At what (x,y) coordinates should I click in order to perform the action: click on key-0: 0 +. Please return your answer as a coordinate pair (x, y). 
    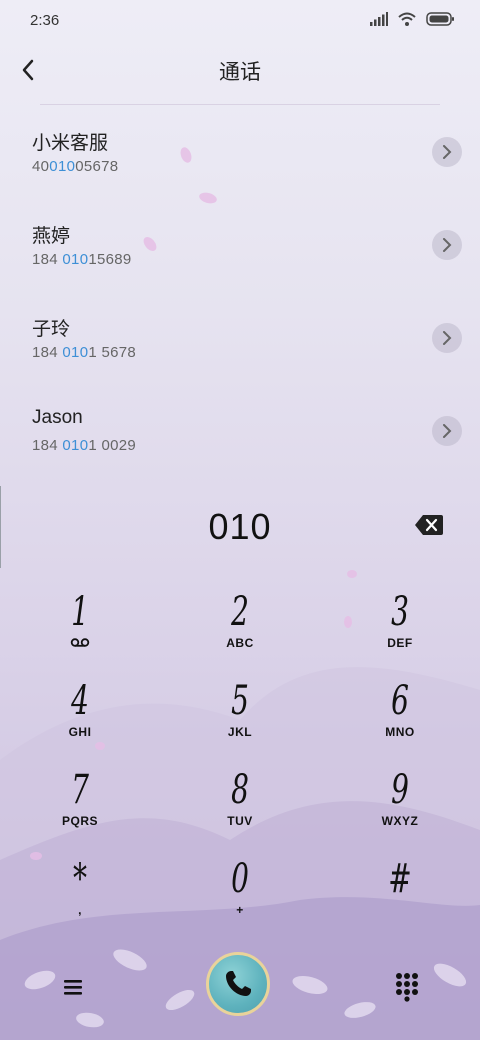
    Looking at the image, I should click on (240, 897).